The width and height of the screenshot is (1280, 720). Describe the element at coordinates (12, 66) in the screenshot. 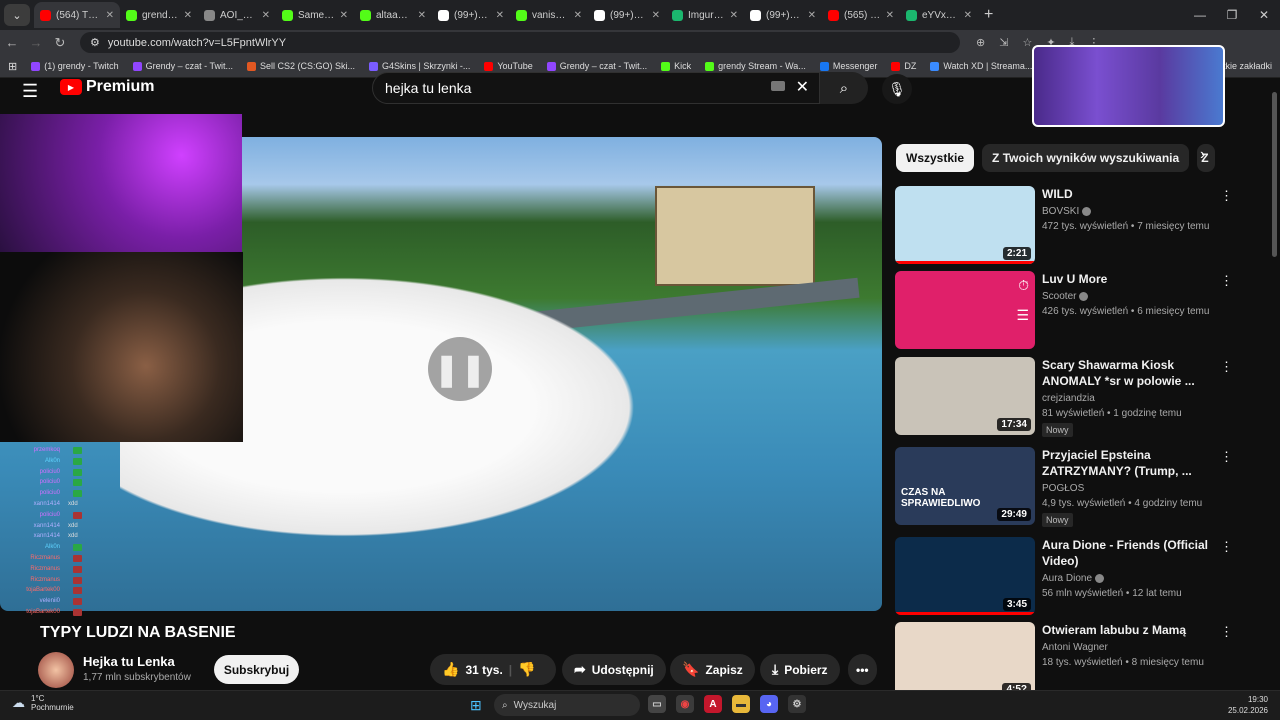

I see `apps-grid-icon: ⊞` at that location.